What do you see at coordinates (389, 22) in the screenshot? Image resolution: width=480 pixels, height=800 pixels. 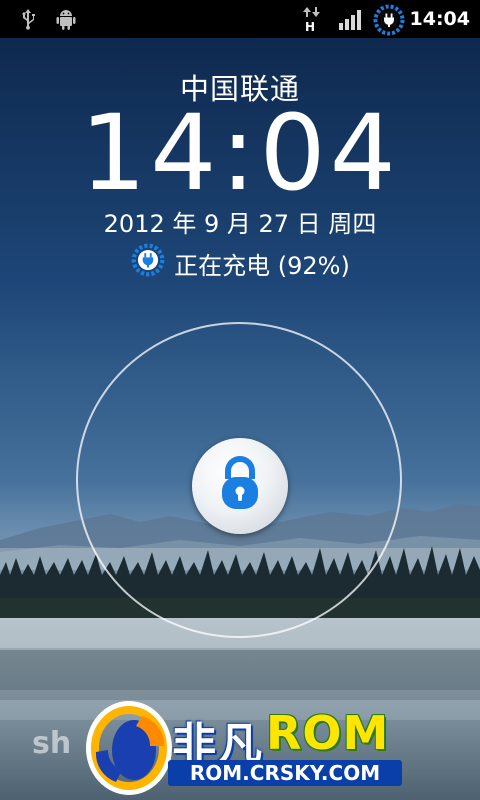 I see `battery-charging-icon` at bounding box center [389, 22].